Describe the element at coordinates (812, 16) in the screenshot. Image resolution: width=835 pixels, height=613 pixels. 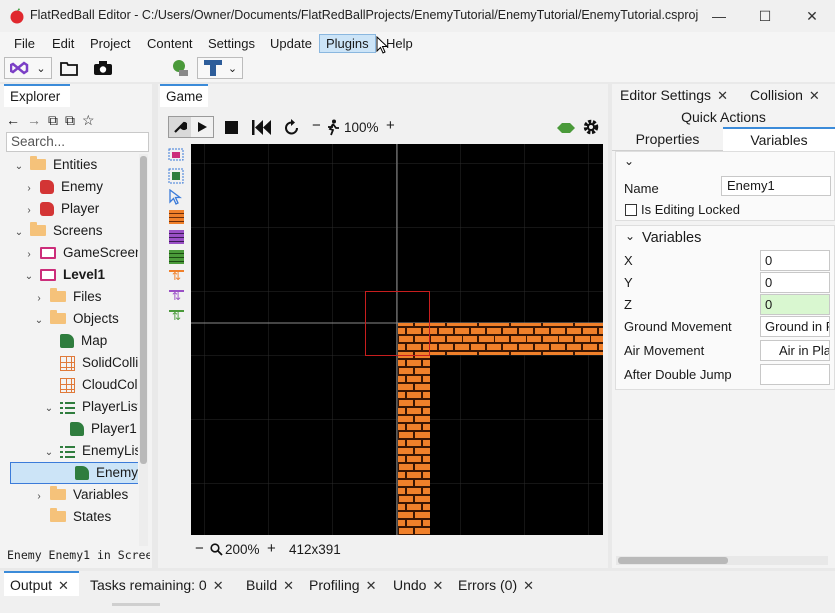
I see `close-button: ✕` at that location.